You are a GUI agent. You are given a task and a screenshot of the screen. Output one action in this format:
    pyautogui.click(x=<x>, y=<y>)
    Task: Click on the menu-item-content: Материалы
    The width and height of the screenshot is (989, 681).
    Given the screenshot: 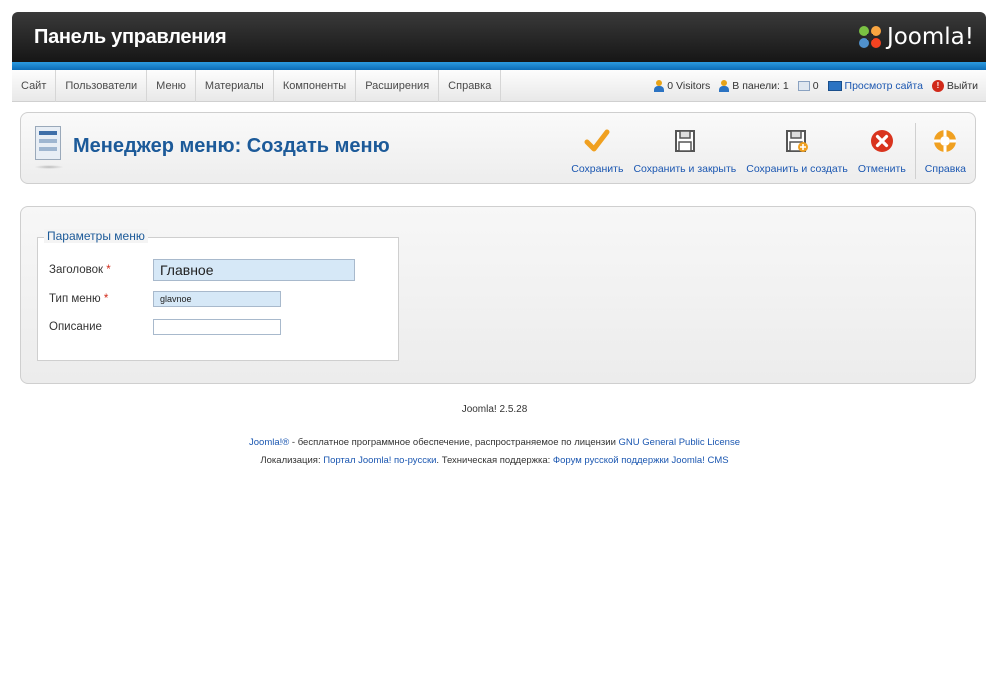 What is the action you would take?
    pyautogui.click(x=235, y=86)
    